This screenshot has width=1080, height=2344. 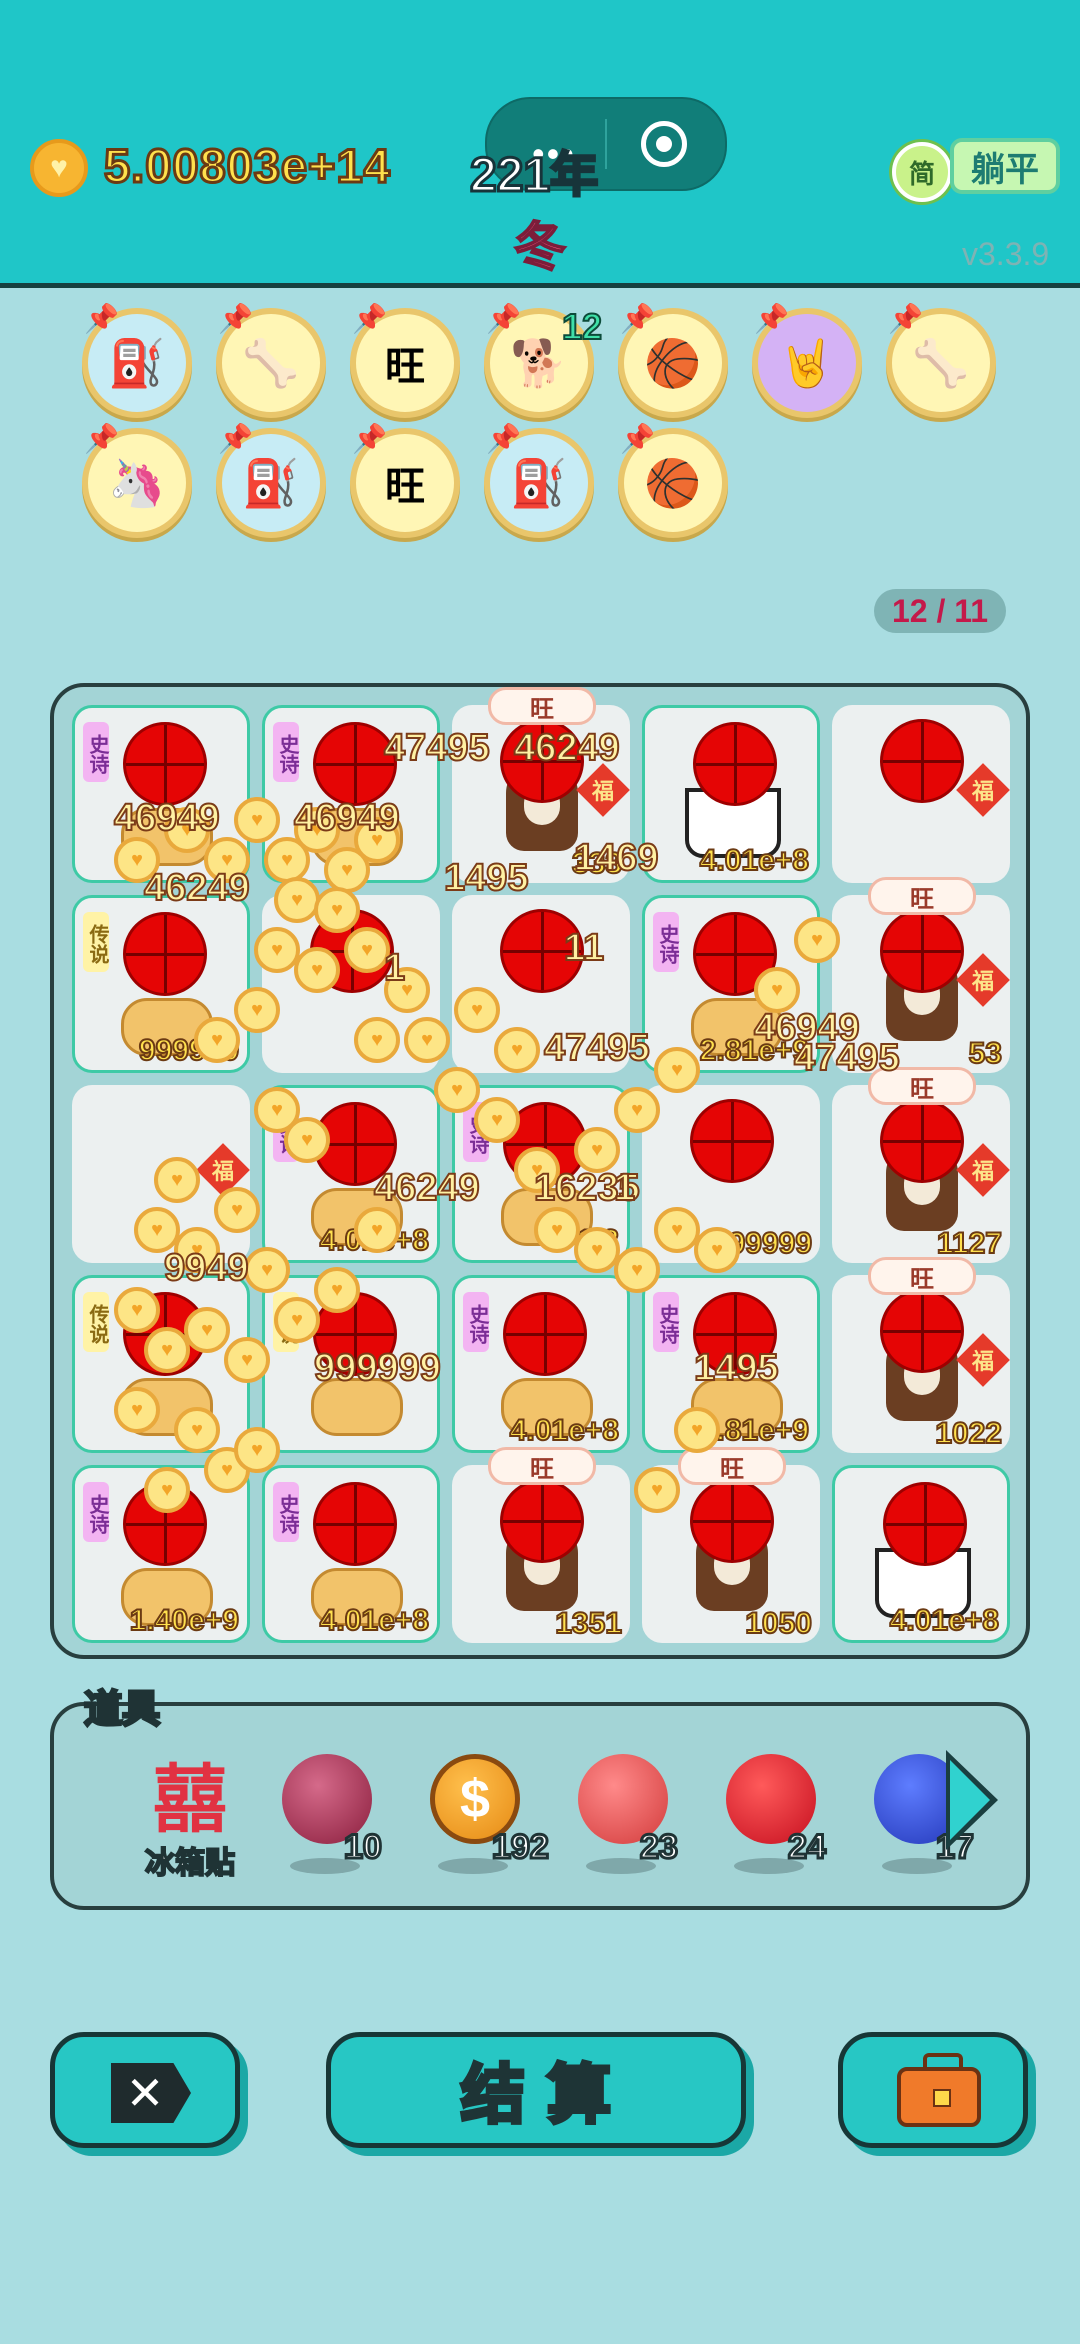 What do you see at coordinates (969, 1243) in the screenshot?
I see `cell-value: 1127` at bounding box center [969, 1243].